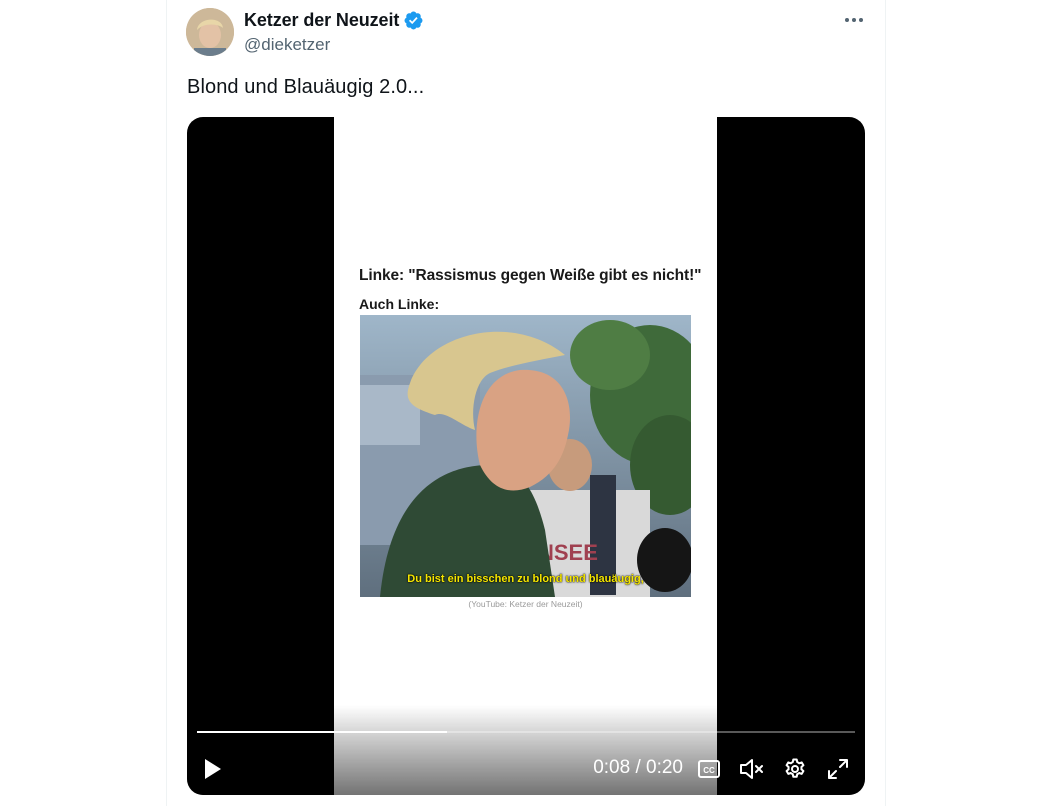 The width and height of the screenshot is (1050, 806). What do you see at coordinates (399, 304) in the screenshot?
I see `frame-subheadline: Auch Linke:` at bounding box center [399, 304].